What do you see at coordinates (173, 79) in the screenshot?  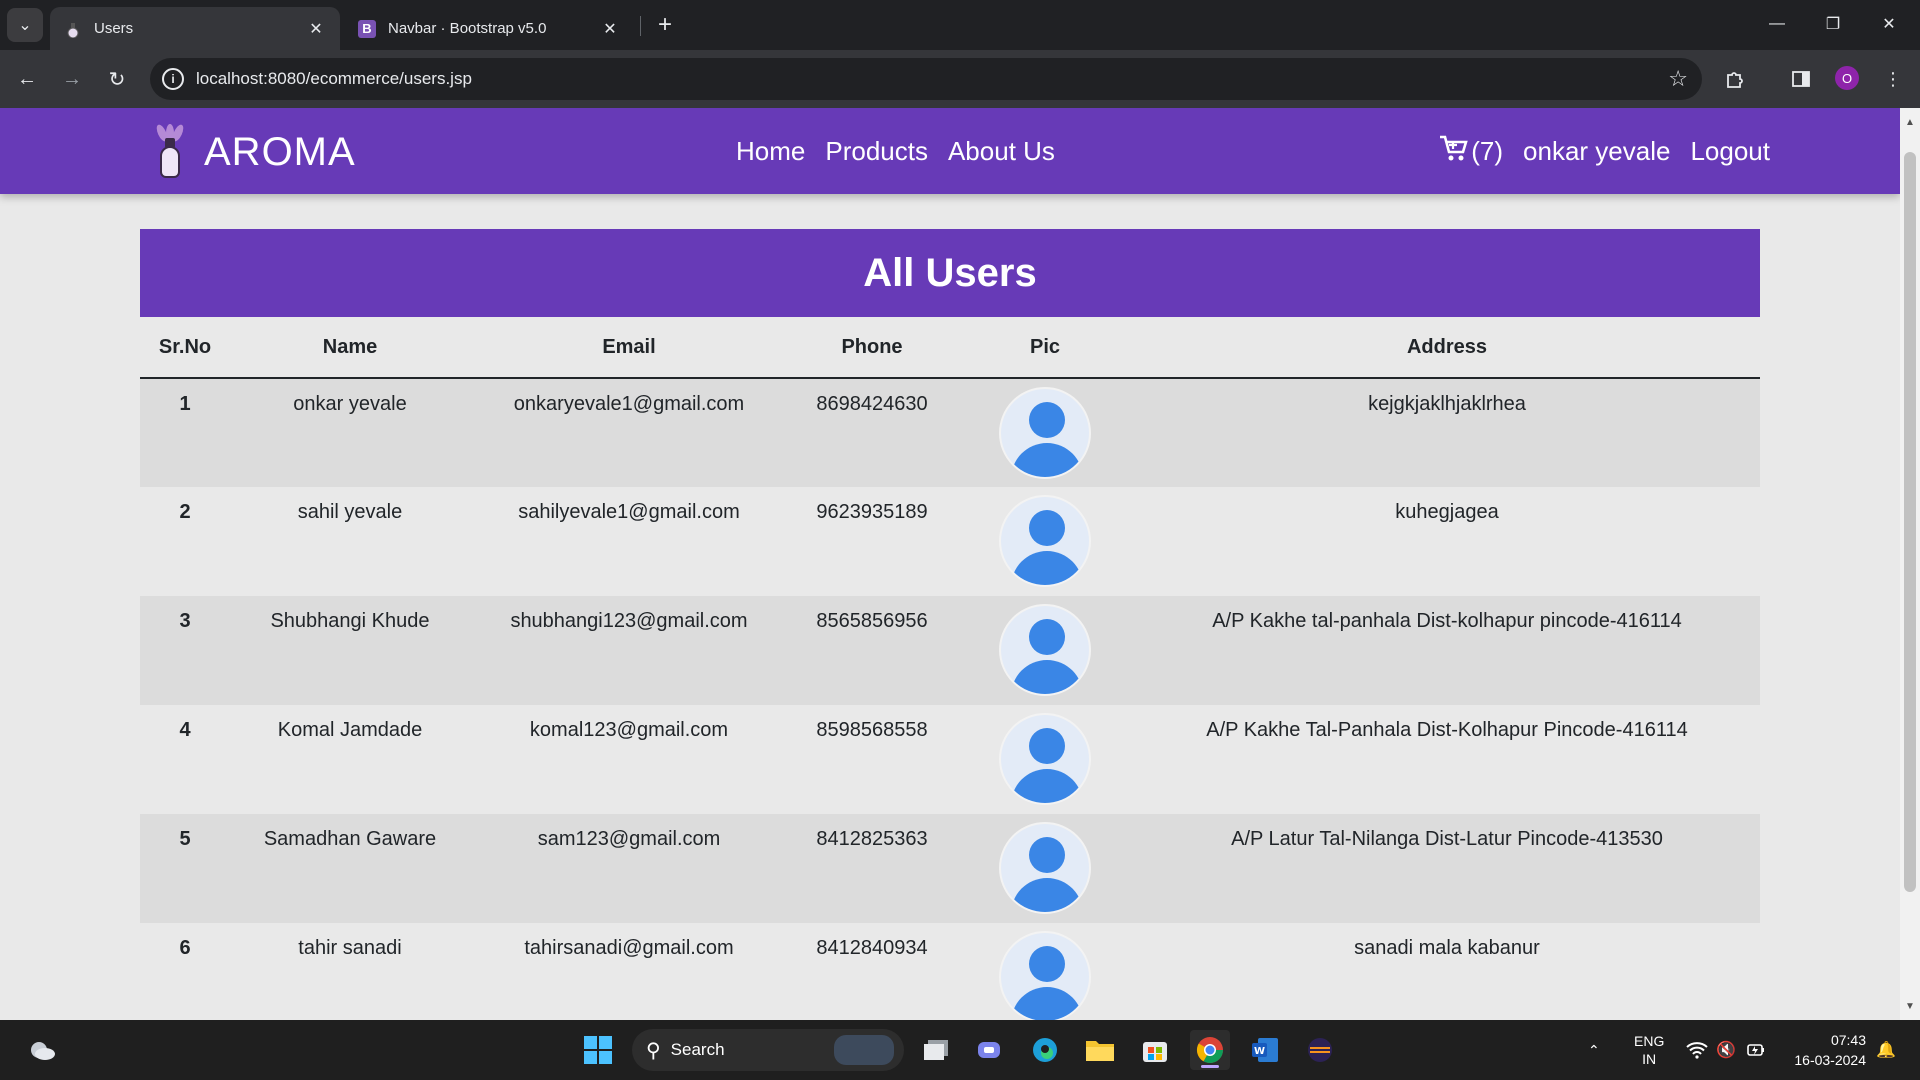 I see `site-info-icon: i` at bounding box center [173, 79].